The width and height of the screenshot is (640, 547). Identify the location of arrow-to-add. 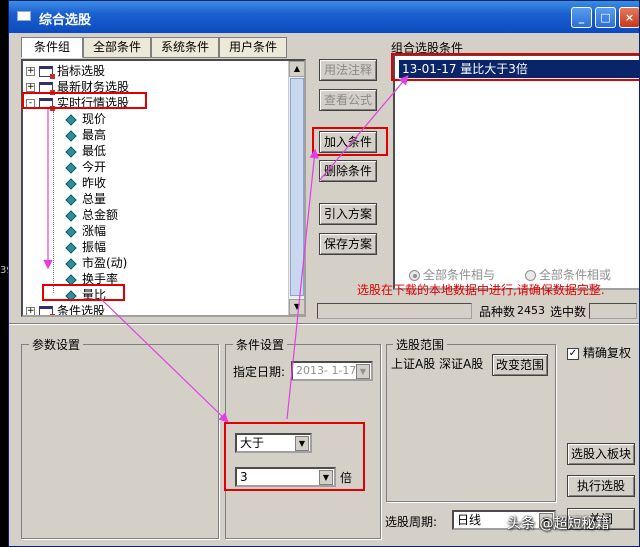
(303, 284).